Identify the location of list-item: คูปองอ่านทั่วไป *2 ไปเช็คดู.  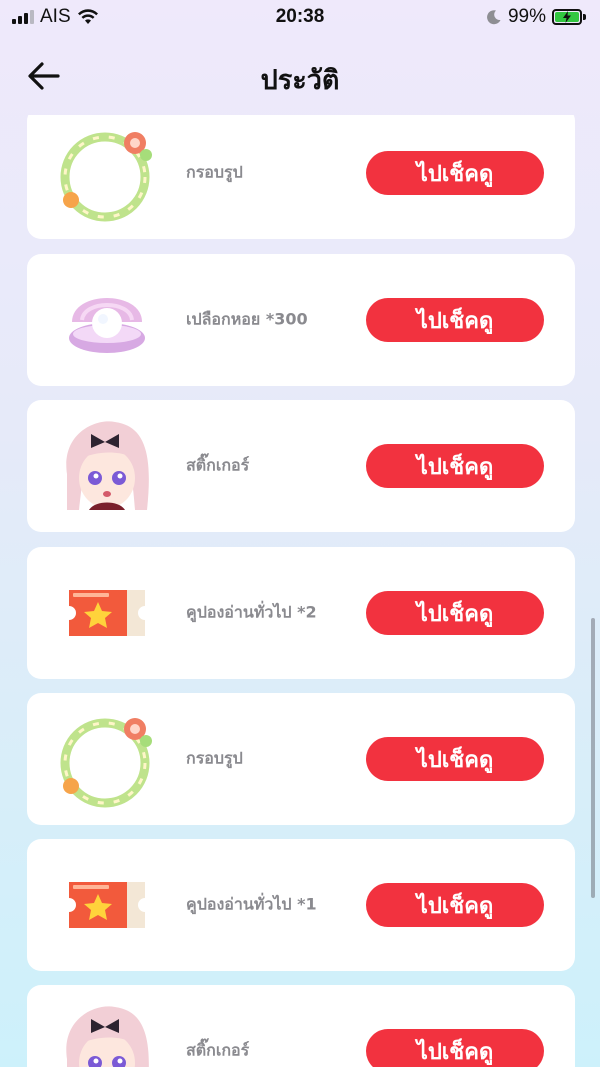
(301, 613).